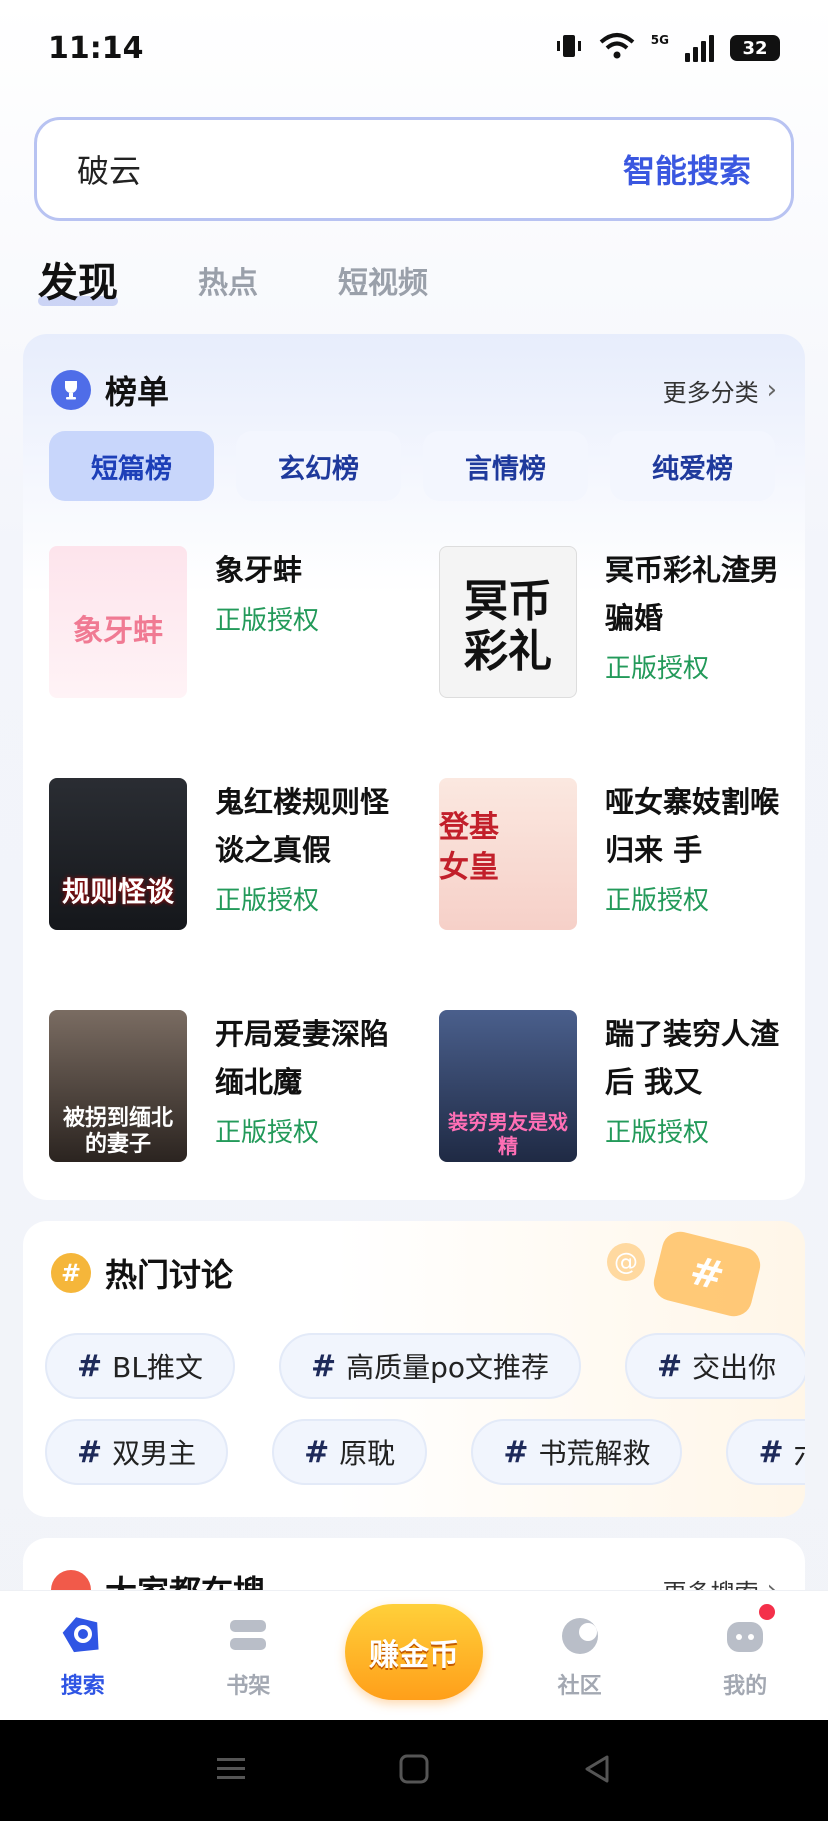  What do you see at coordinates (619, 1105) in the screenshot?
I see `book-item: 装穷男友是戏精 踹了装穷人渣后 我又 正版授权` at bounding box center [619, 1105].